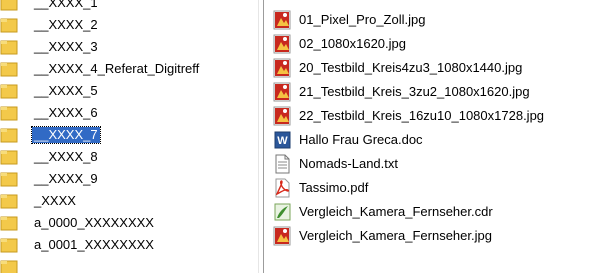  I want to click on file-item: W Hallo Frau Greca.doc, so click(429, 140).